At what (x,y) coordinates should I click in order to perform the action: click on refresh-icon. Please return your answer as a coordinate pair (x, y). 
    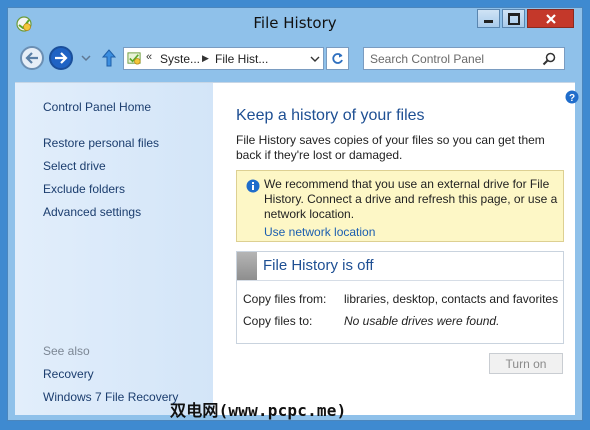
    Looking at the image, I should click on (337, 58).